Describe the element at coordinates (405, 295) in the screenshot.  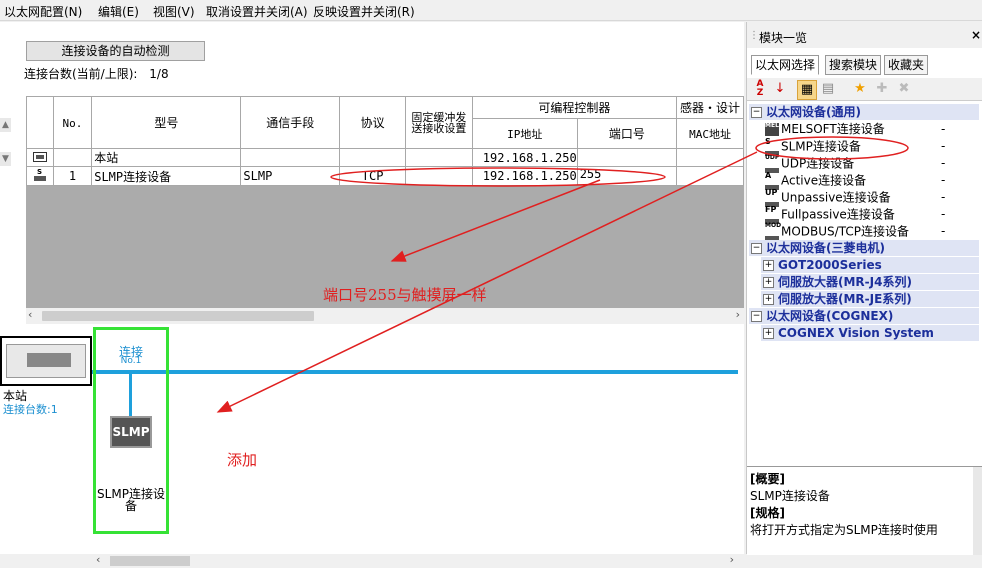
I see `annotation-port-note: 端口号255与触摸屏一样` at that location.